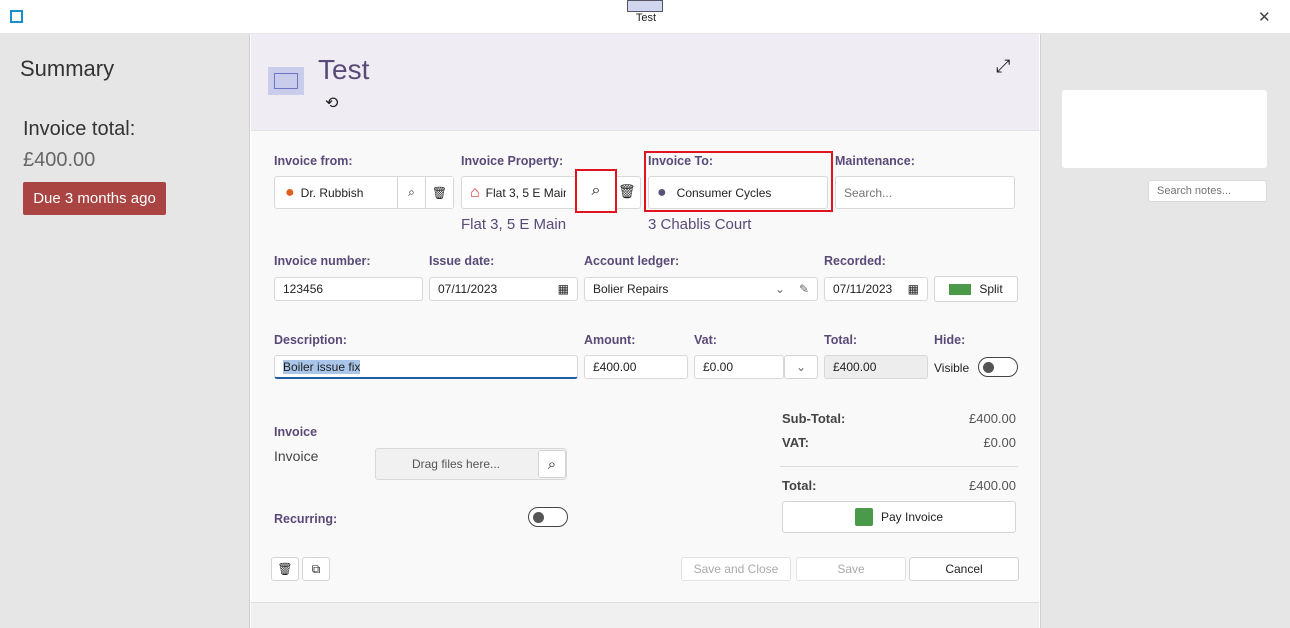 This screenshot has height=628, width=1290. I want to click on vat-total-value: £0.00, so click(999, 442).